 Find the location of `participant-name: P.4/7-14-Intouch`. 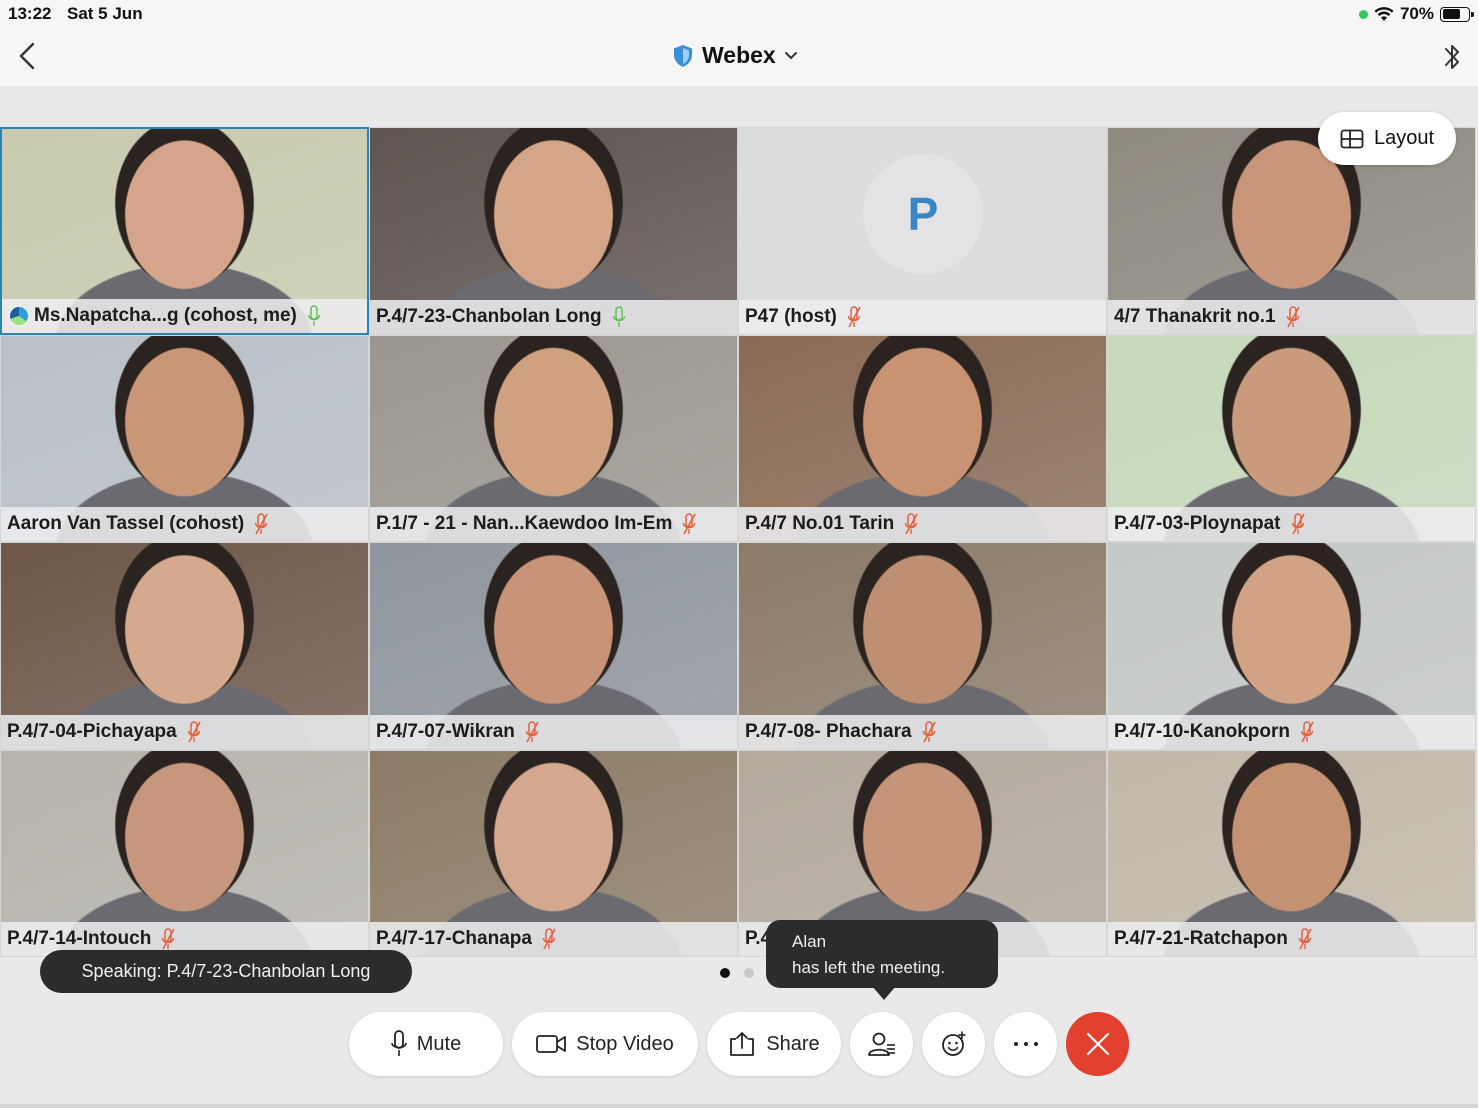

participant-name: P.4/7-14-Intouch is located at coordinates (79, 938).